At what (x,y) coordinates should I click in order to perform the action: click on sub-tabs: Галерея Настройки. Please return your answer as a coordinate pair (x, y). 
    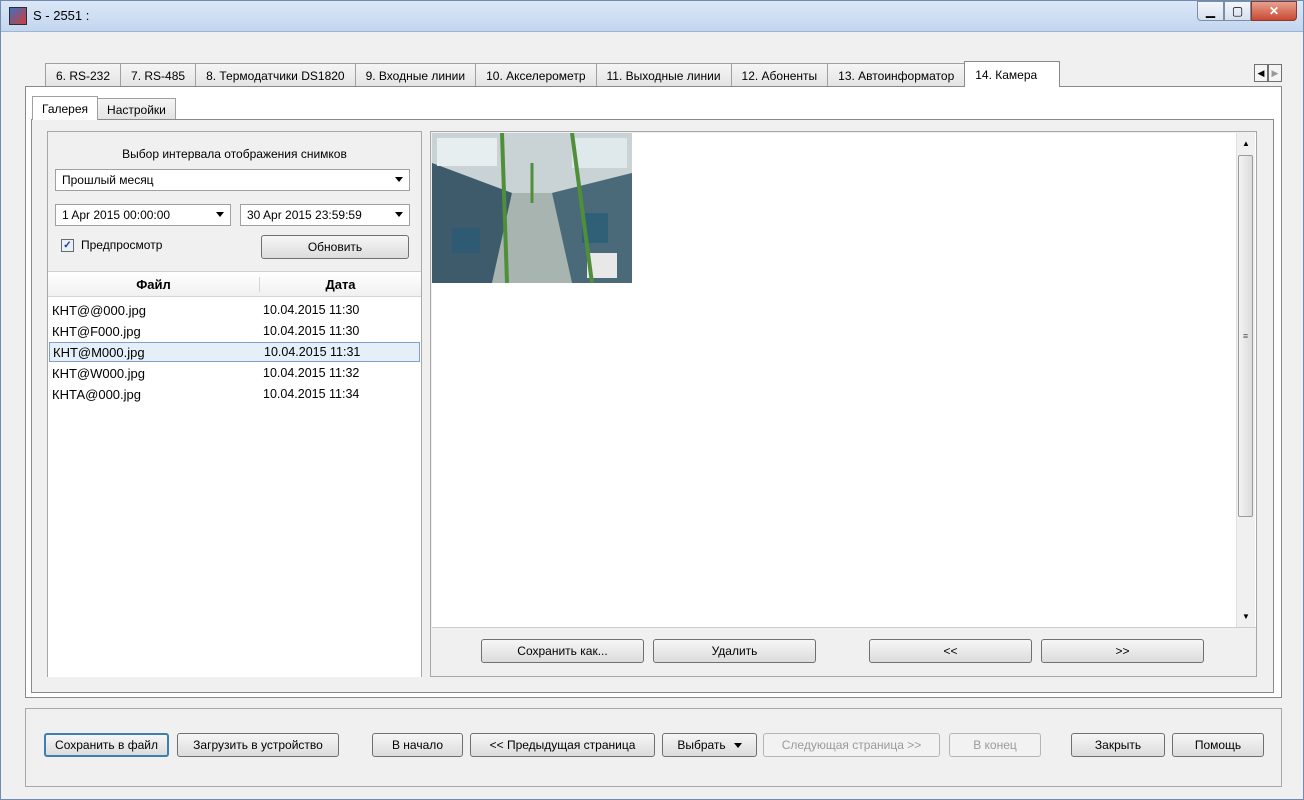
    Looking at the image, I should click on (104, 108).